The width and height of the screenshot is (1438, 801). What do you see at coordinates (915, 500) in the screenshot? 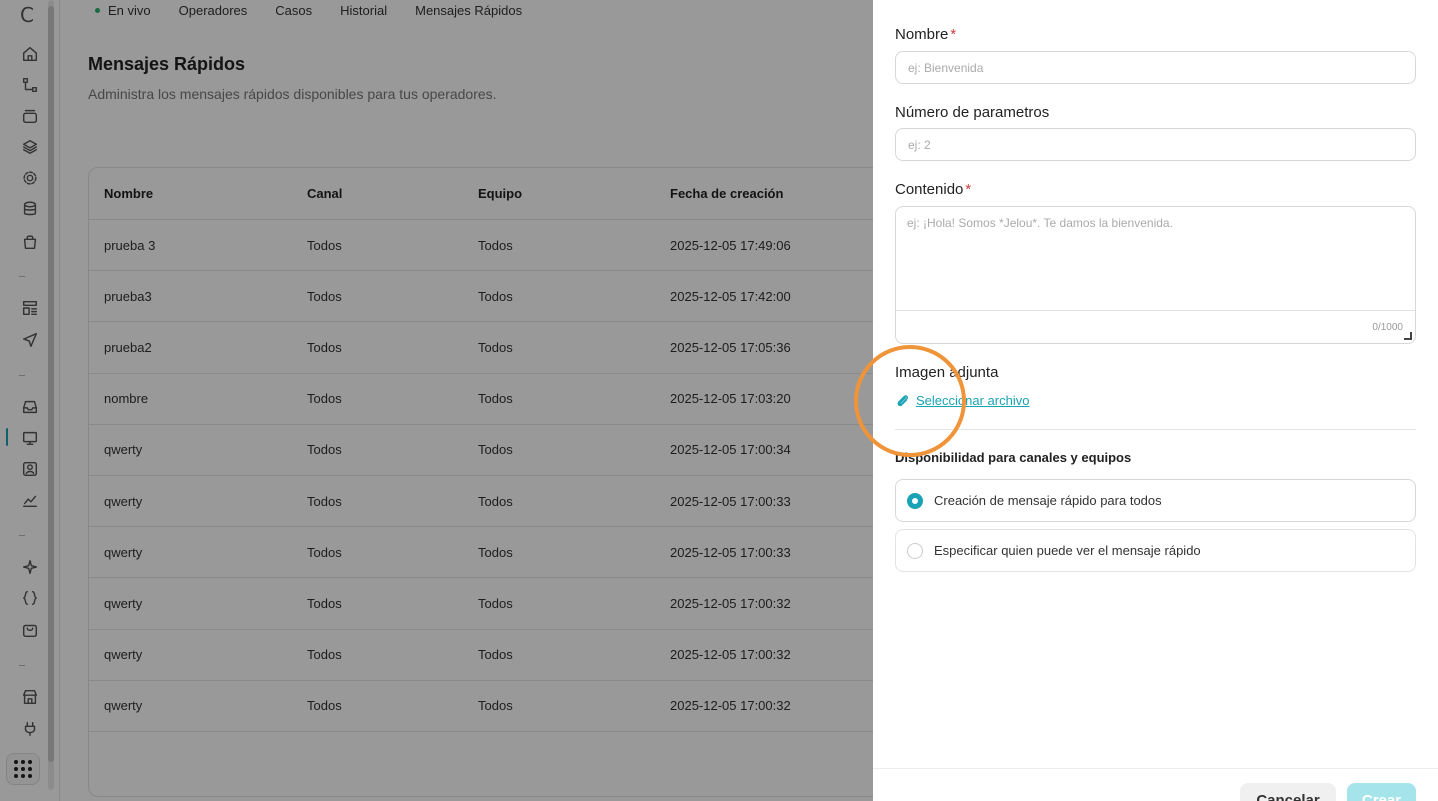
I see `radio-checked-icon` at bounding box center [915, 500].